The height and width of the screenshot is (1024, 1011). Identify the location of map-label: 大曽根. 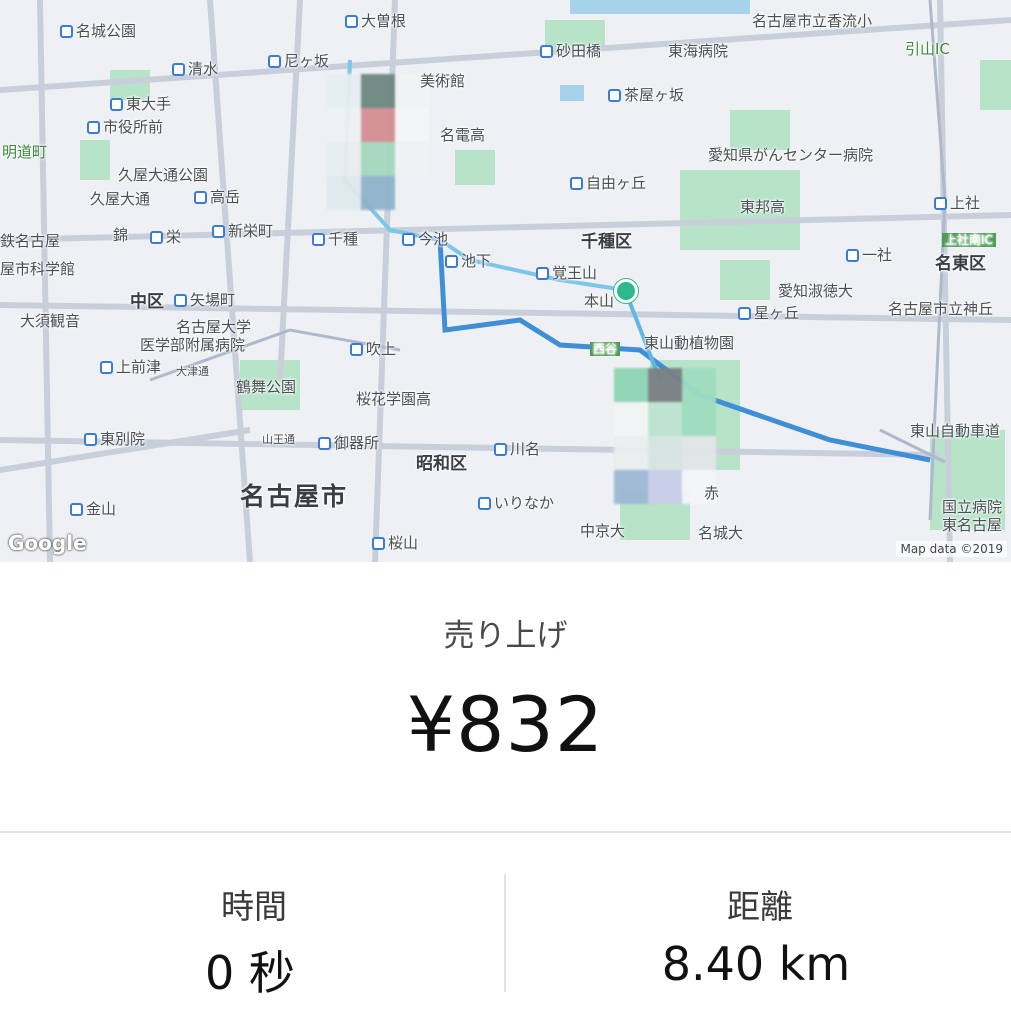
(375, 21).